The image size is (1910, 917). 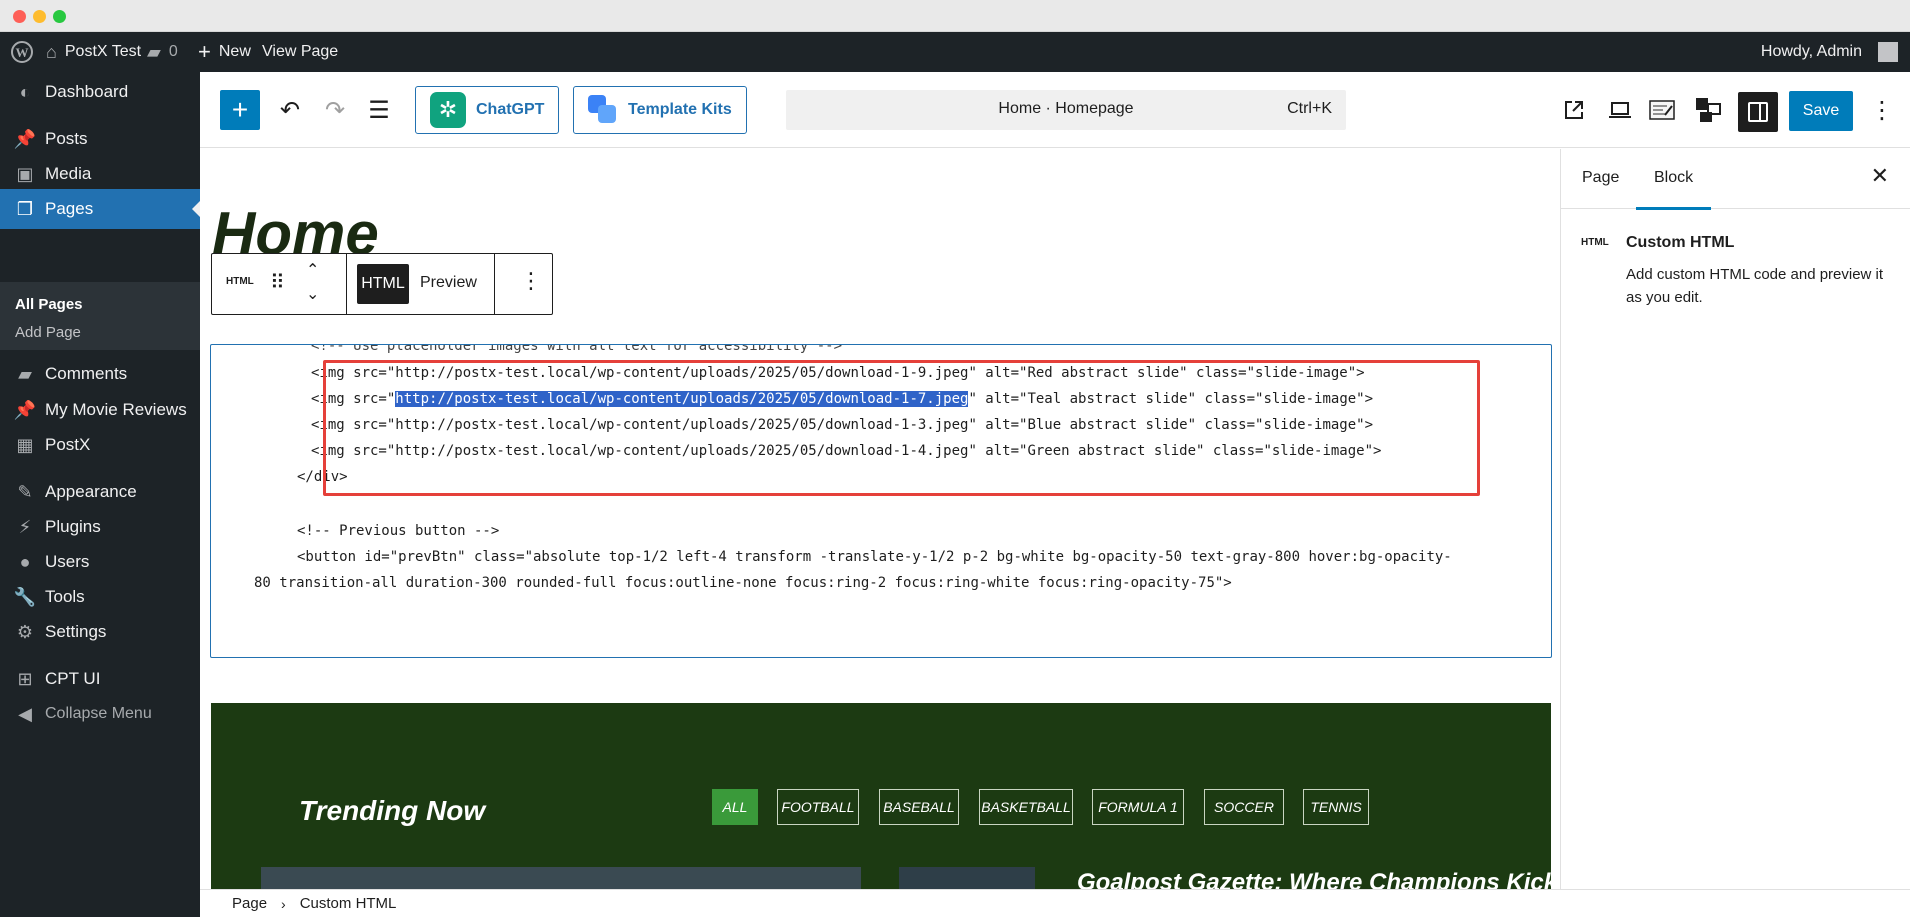 What do you see at coordinates (448, 283) in the screenshot?
I see `preview-tab-button: Preview` at bounding box center [448, 283].